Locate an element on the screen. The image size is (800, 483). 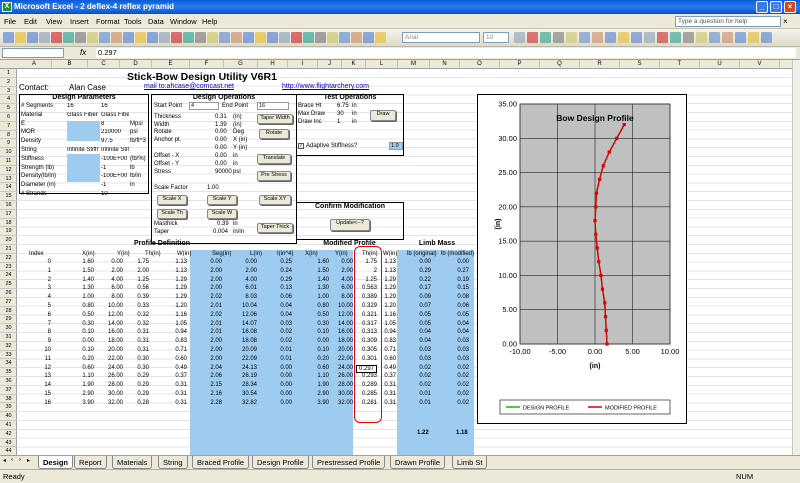
website-link: http://www.flightarchery.com is located at coordinates (325, 86).